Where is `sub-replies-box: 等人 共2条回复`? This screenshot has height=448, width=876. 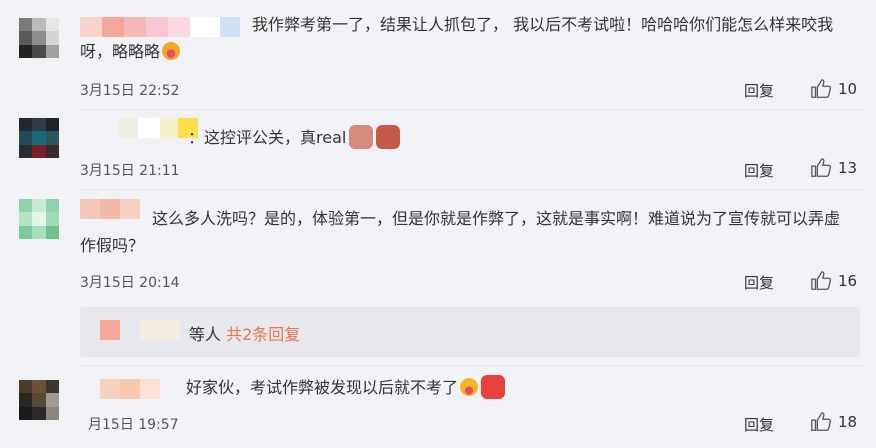 sub-replies-box: 等人 共2条回复 is located at coordinates (470, 332).